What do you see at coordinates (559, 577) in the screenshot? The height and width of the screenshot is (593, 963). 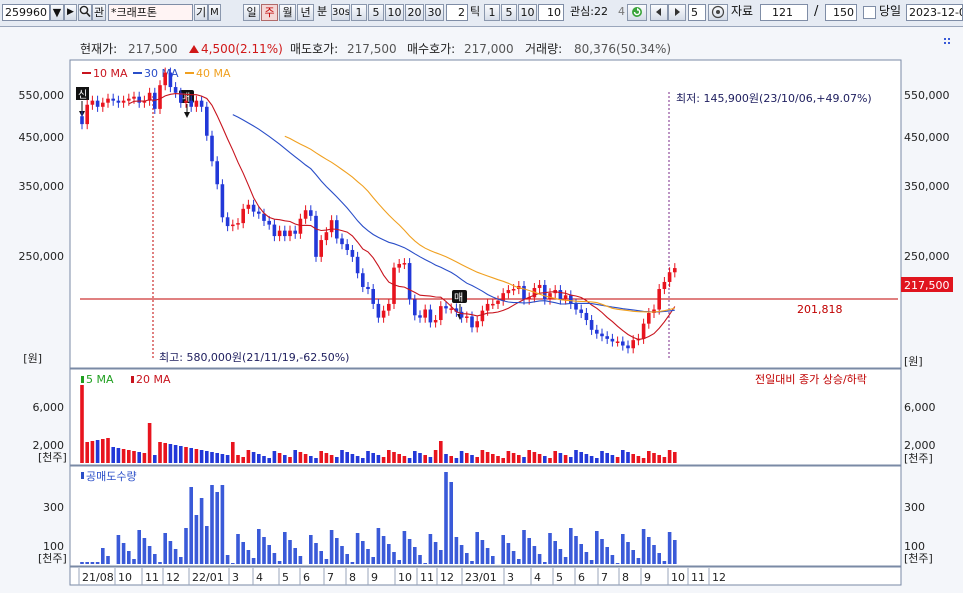 I see `x-axis-label: 5` at bounding box center [559, 577].